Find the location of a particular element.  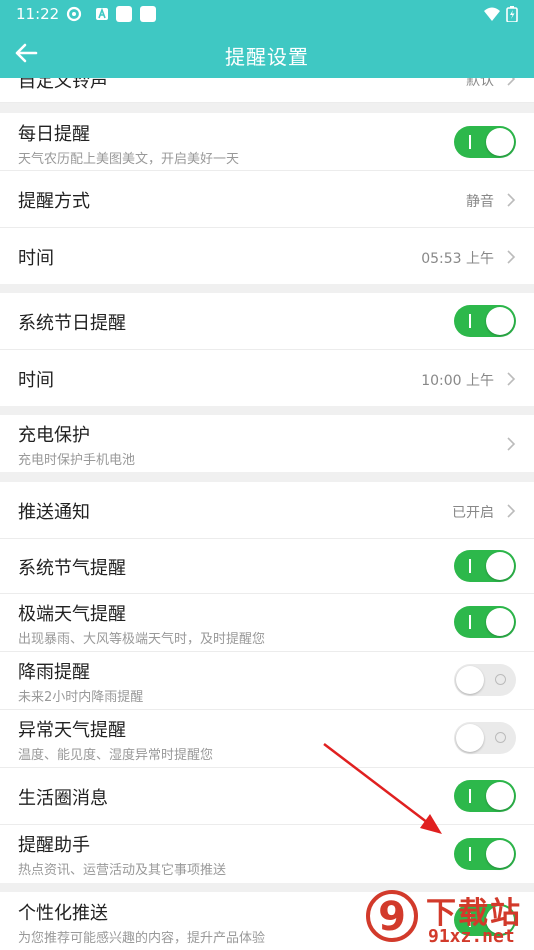

extreme-weather-toggle is located at coordinates (485, 622).